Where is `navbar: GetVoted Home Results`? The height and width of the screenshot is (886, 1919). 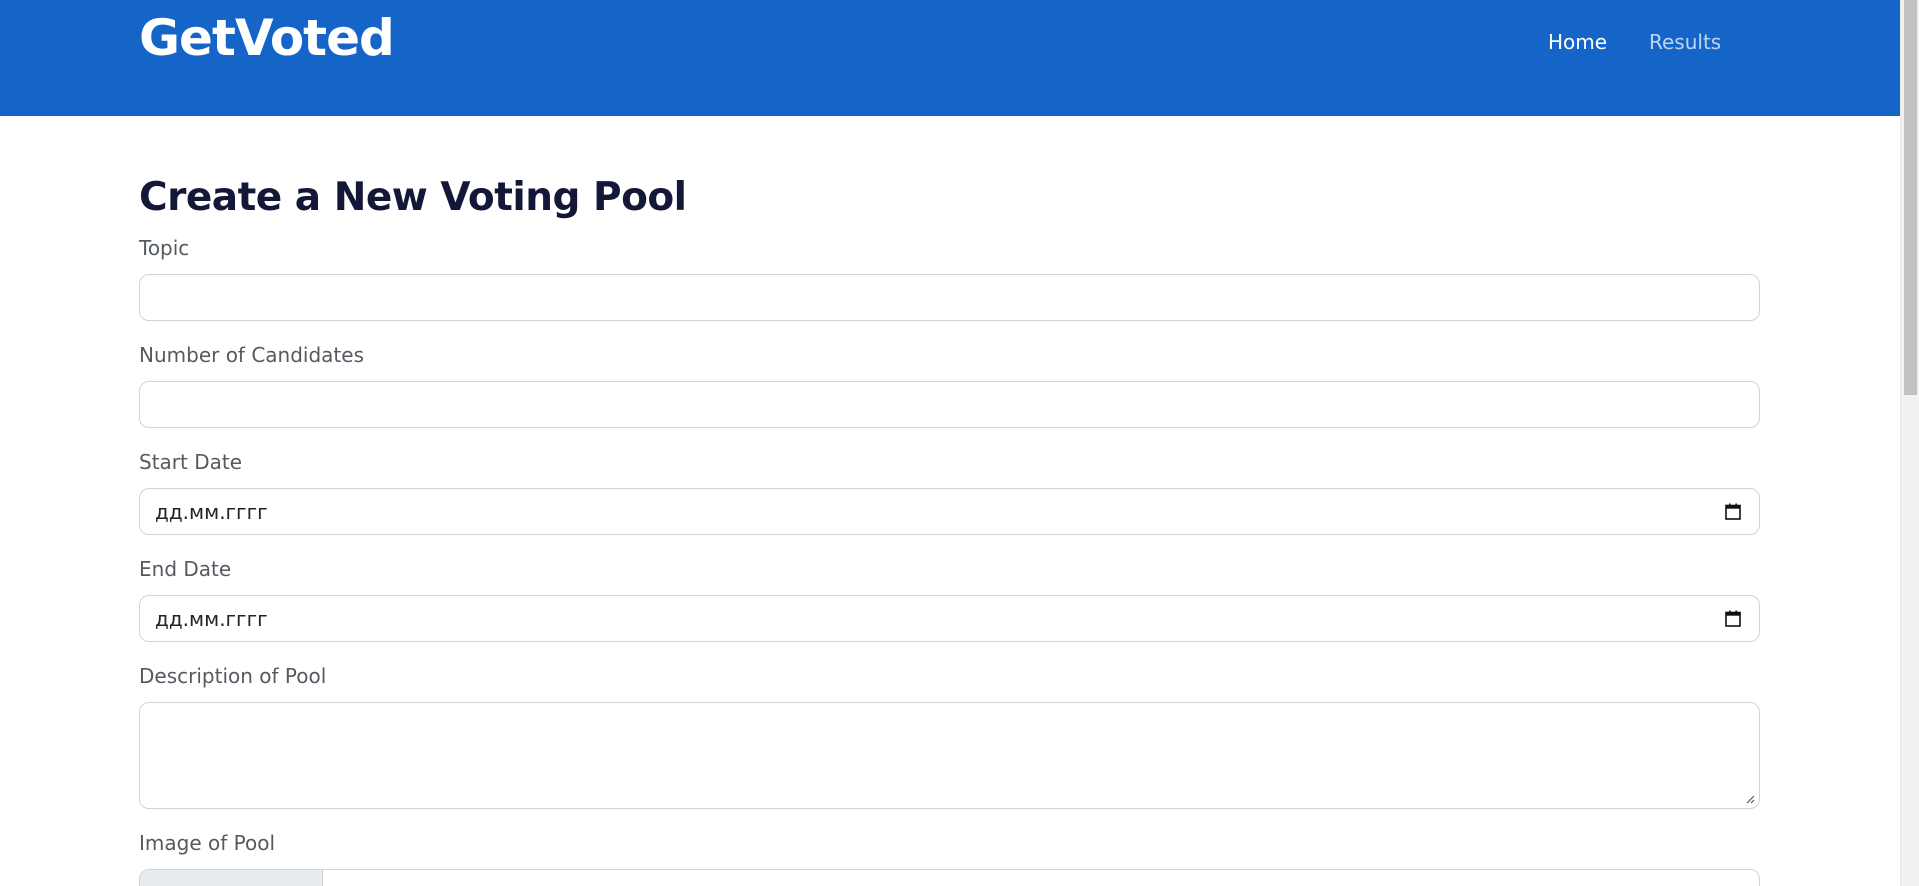 navbar: GetVoted Home Results is located at coordinates (950, 58).